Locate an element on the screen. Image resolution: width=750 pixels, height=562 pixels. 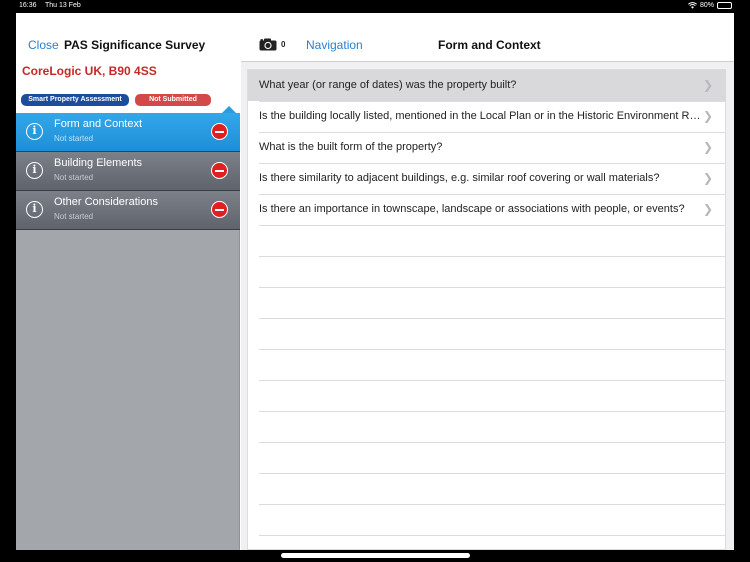
sidebar-item-label: Building Elements is located at coordinates (98, 163).